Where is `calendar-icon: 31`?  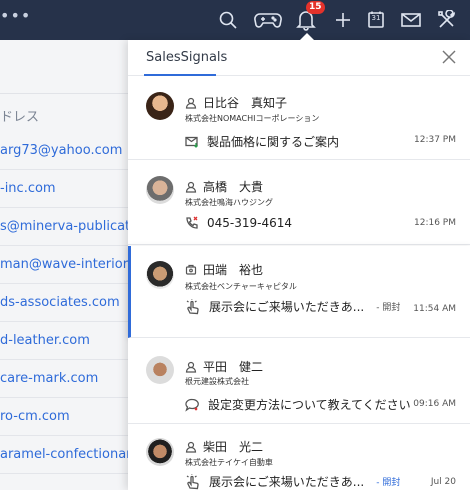
calendar-icon: 31 is located at coordinates (376, 20).